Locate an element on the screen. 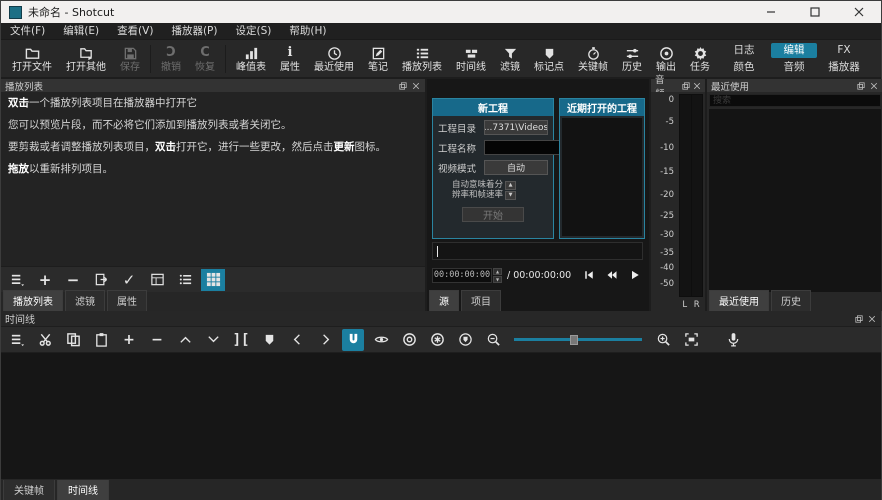 This screenshot has height=500, width=882. zoom-fit-icon is located at coordinates (691, 340).